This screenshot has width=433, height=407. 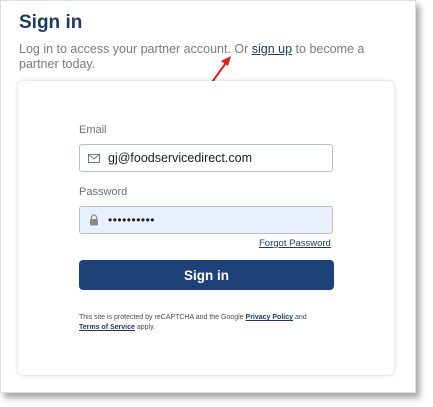 I want to click on sign-in-button: Sign in, so click(x=206, y=275).